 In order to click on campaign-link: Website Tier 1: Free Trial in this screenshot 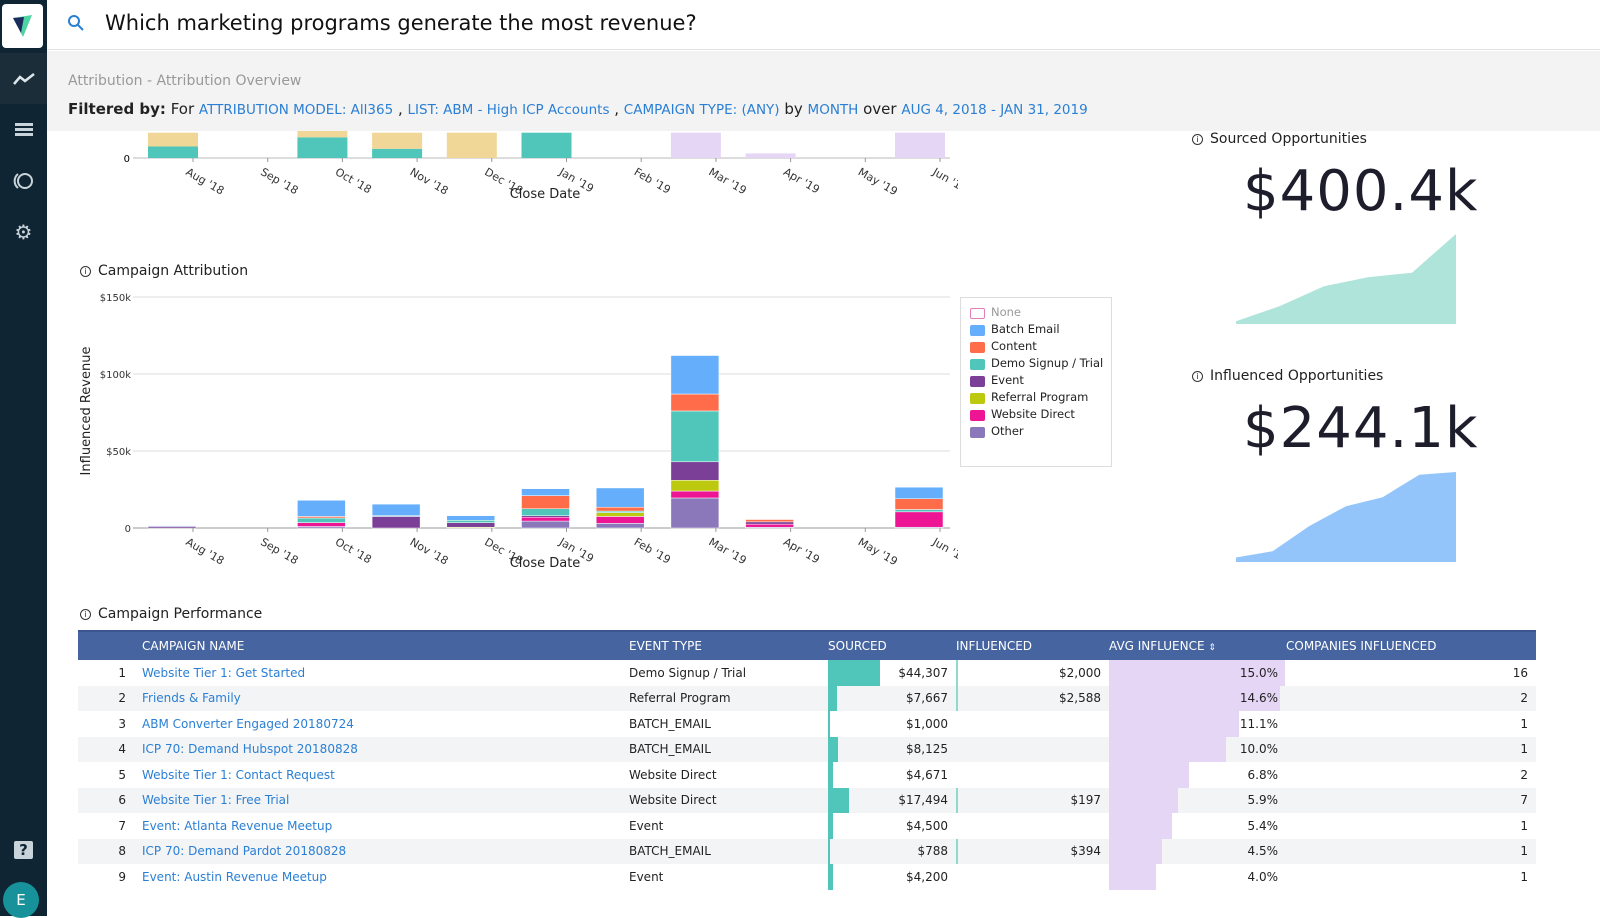, I will do `click(215, 800)`.